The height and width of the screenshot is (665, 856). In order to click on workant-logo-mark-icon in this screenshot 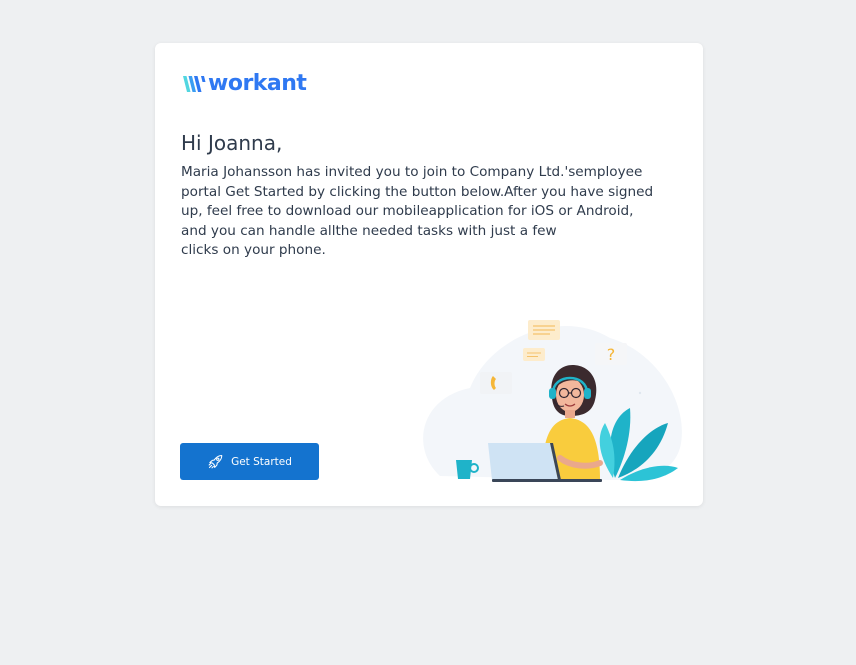, I will do `click(194, 84)`.